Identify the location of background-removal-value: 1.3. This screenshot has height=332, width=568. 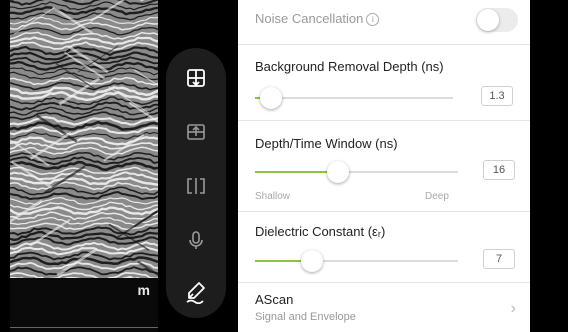
(497, 96).